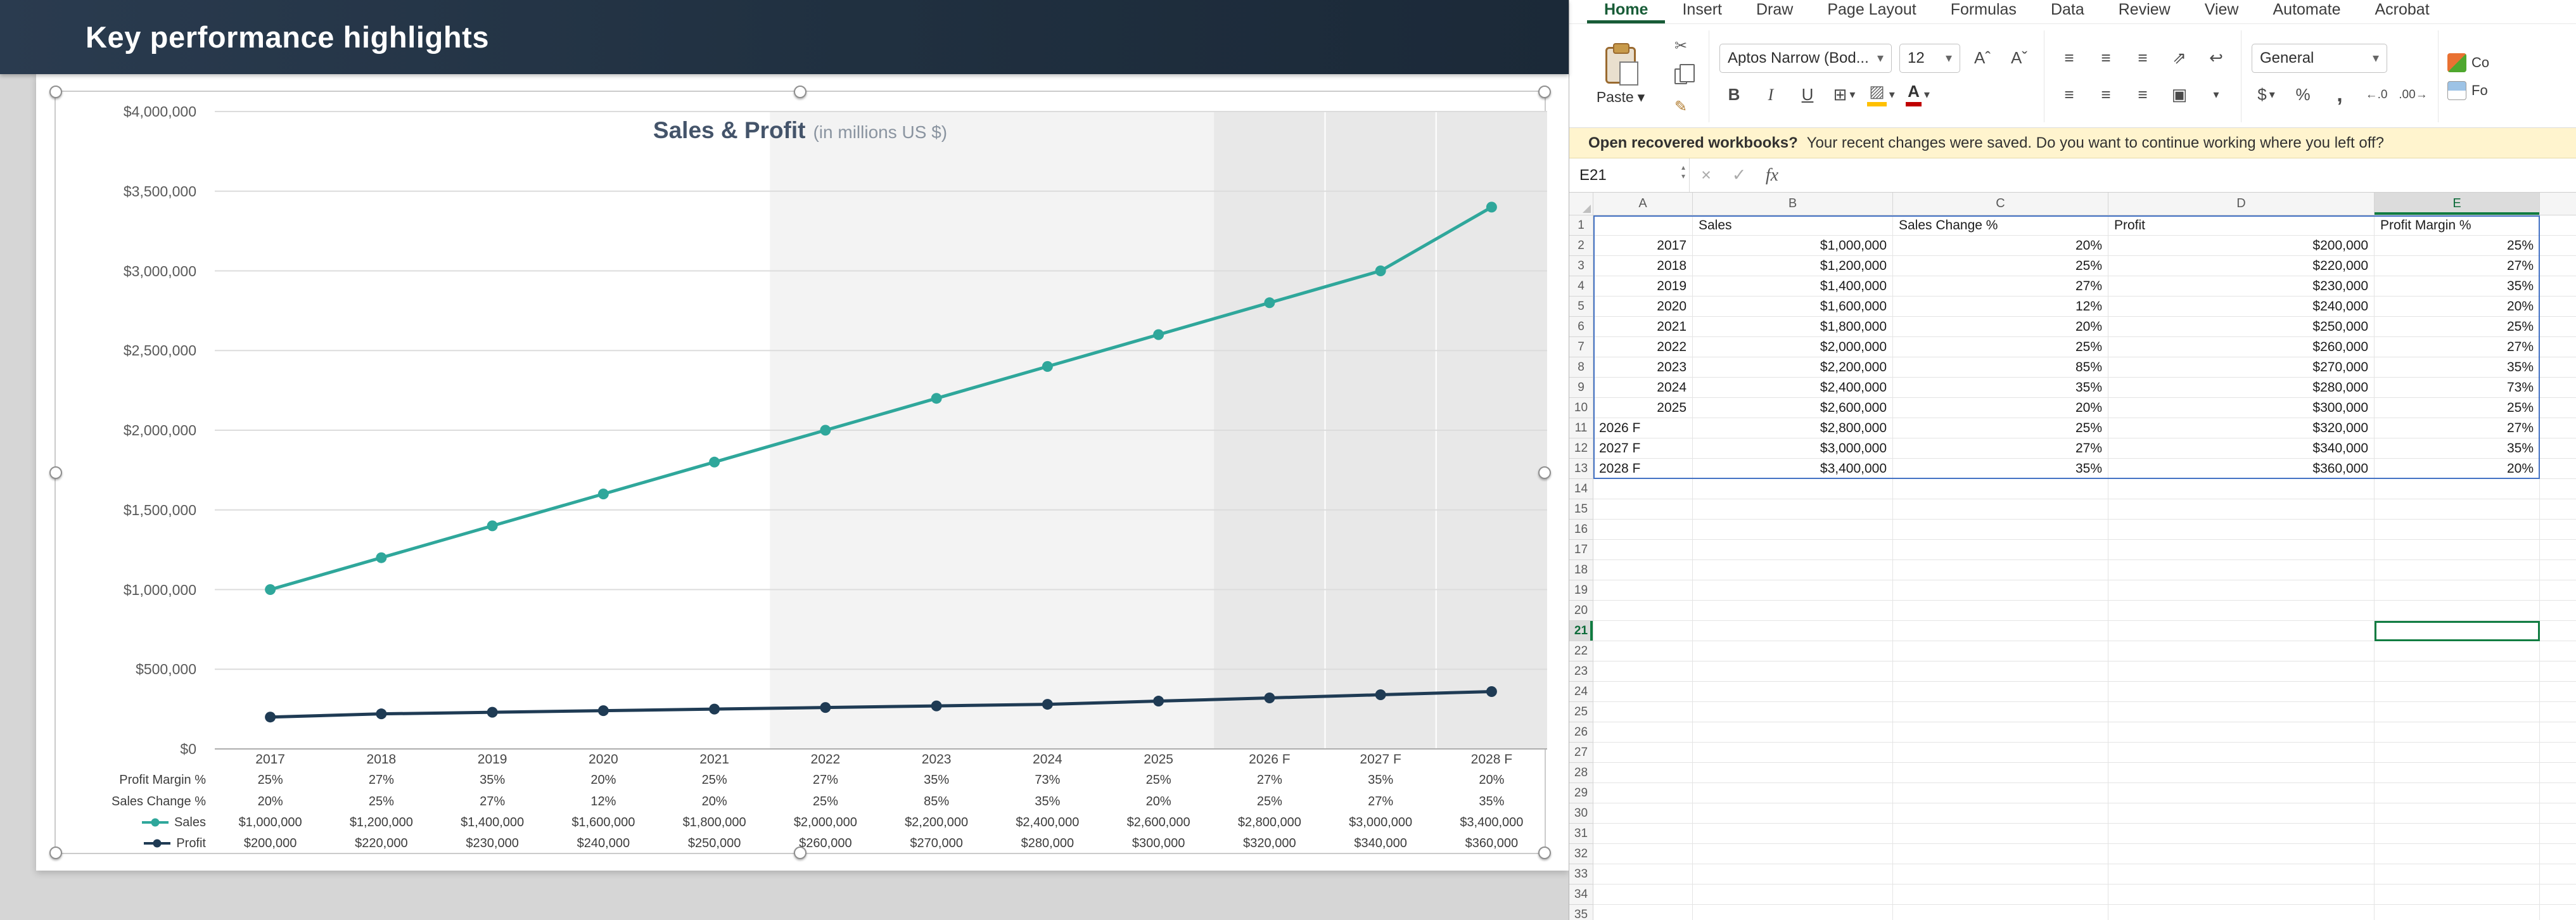 The image size is (2576, 920). What do you see at coordinates (2458, 367) in the screenshot?
I see `cell-E8: 35%` at bounding box center [2458, 367].